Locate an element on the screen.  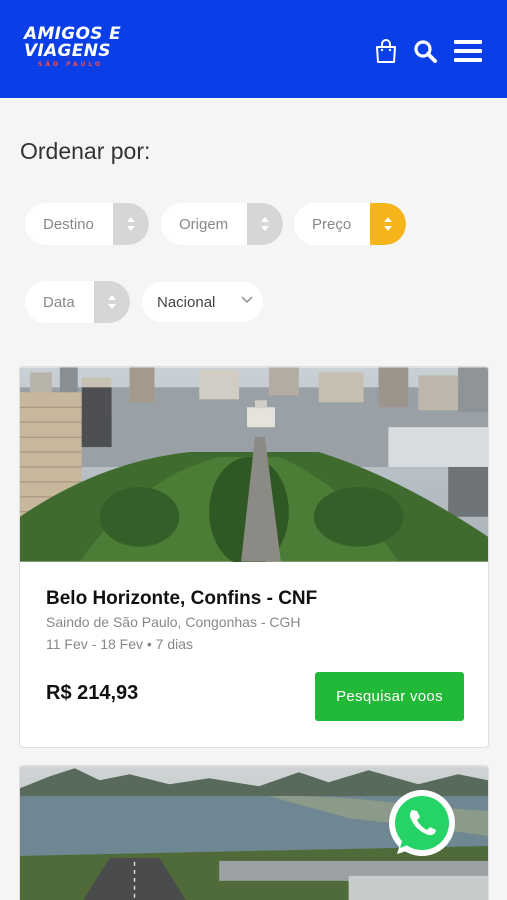
price-value: R$ 214,93 is located at coordinates (92, 693).